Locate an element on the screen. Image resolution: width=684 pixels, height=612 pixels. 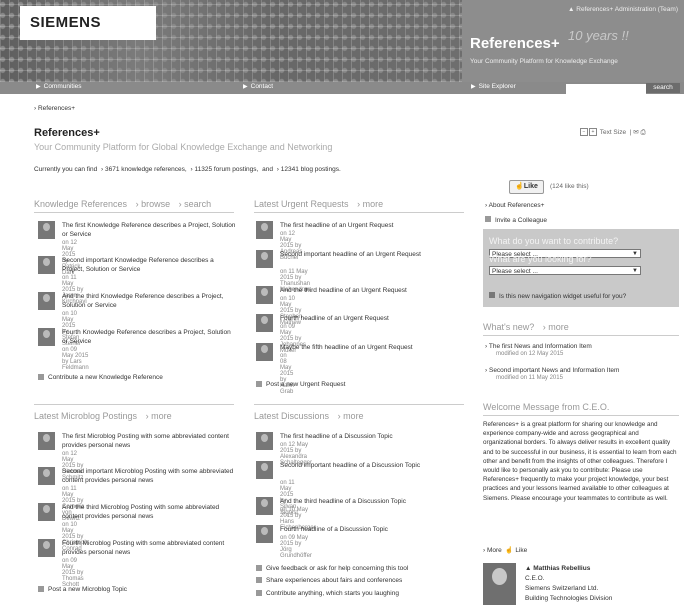
text-smaller-icon: − is located at coordinates (584, 132).